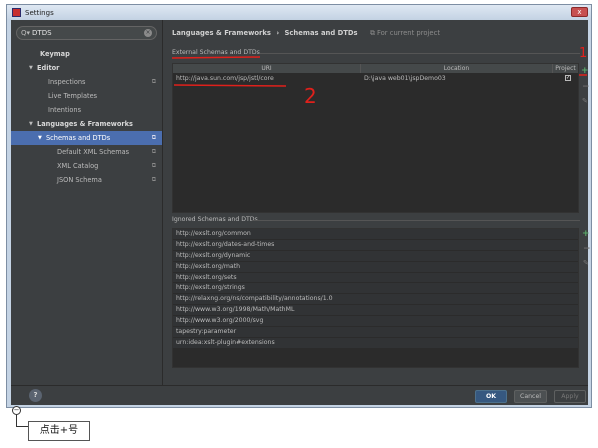 The image size is (598, 448). What do you see at coordinates (148, 33) in the screenshot?
I see `clear-search-icon: ×` at bounding box center [148, 33].